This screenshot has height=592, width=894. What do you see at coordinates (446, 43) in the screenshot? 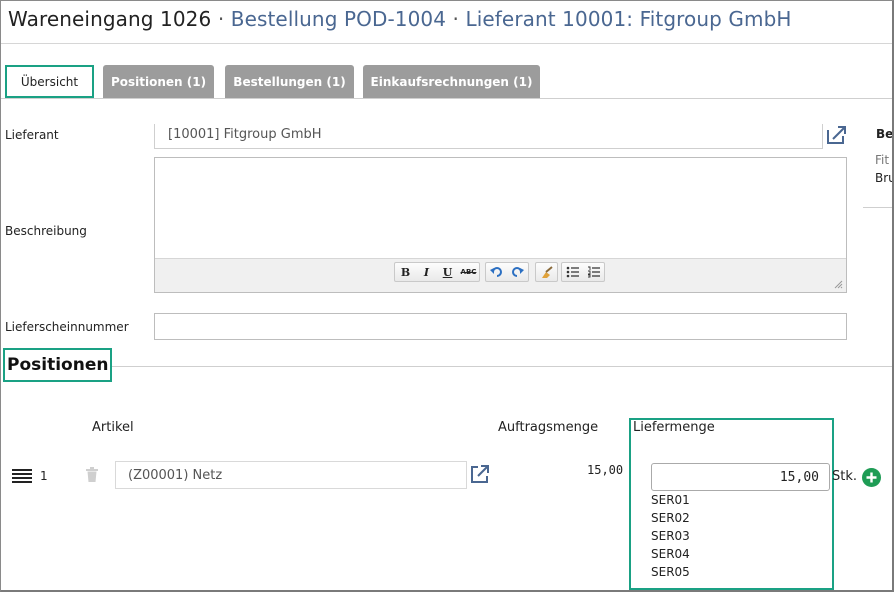
I see `header-divider` at bounding box center [446, 43].